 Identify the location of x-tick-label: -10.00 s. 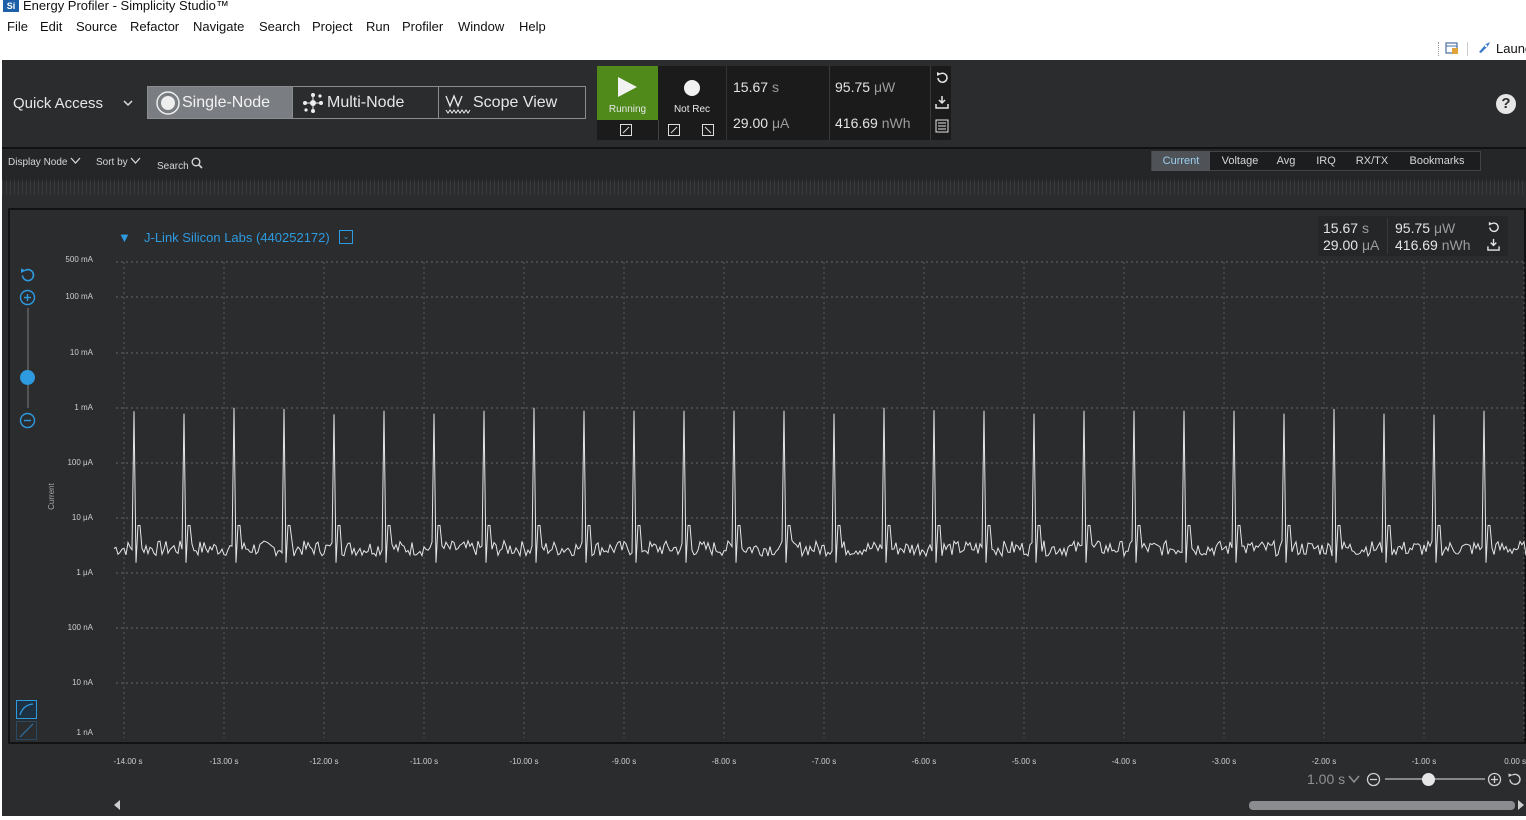
(524, 761).